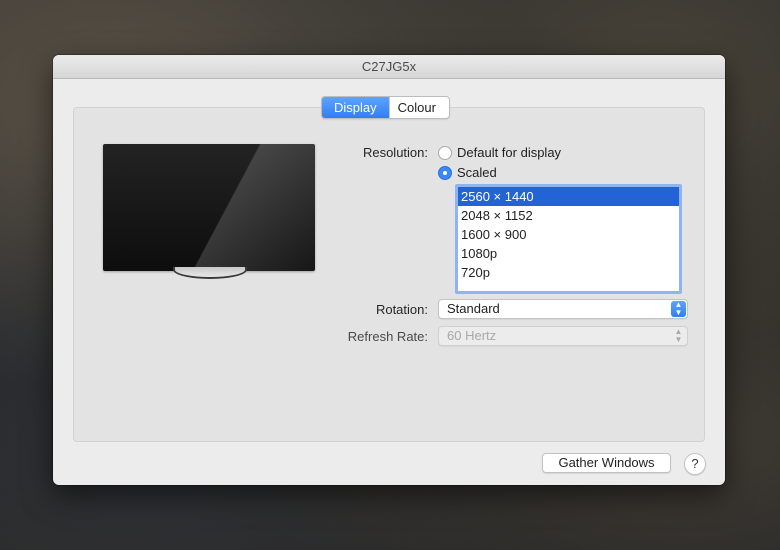  Describe the element at coordinates (695, 464) in the screenshot. I see `question-mark-icon: ?` at that location.